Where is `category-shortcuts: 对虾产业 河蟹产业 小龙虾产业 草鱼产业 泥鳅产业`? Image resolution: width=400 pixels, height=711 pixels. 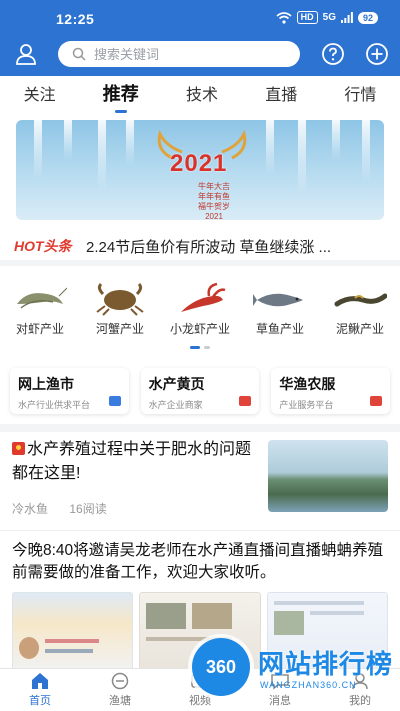 category-shortcuts: 对虾产业 河蟹产业 小龙虾产业 草鱼产业 泥鳅产业 is located at coordinates (200, 314).